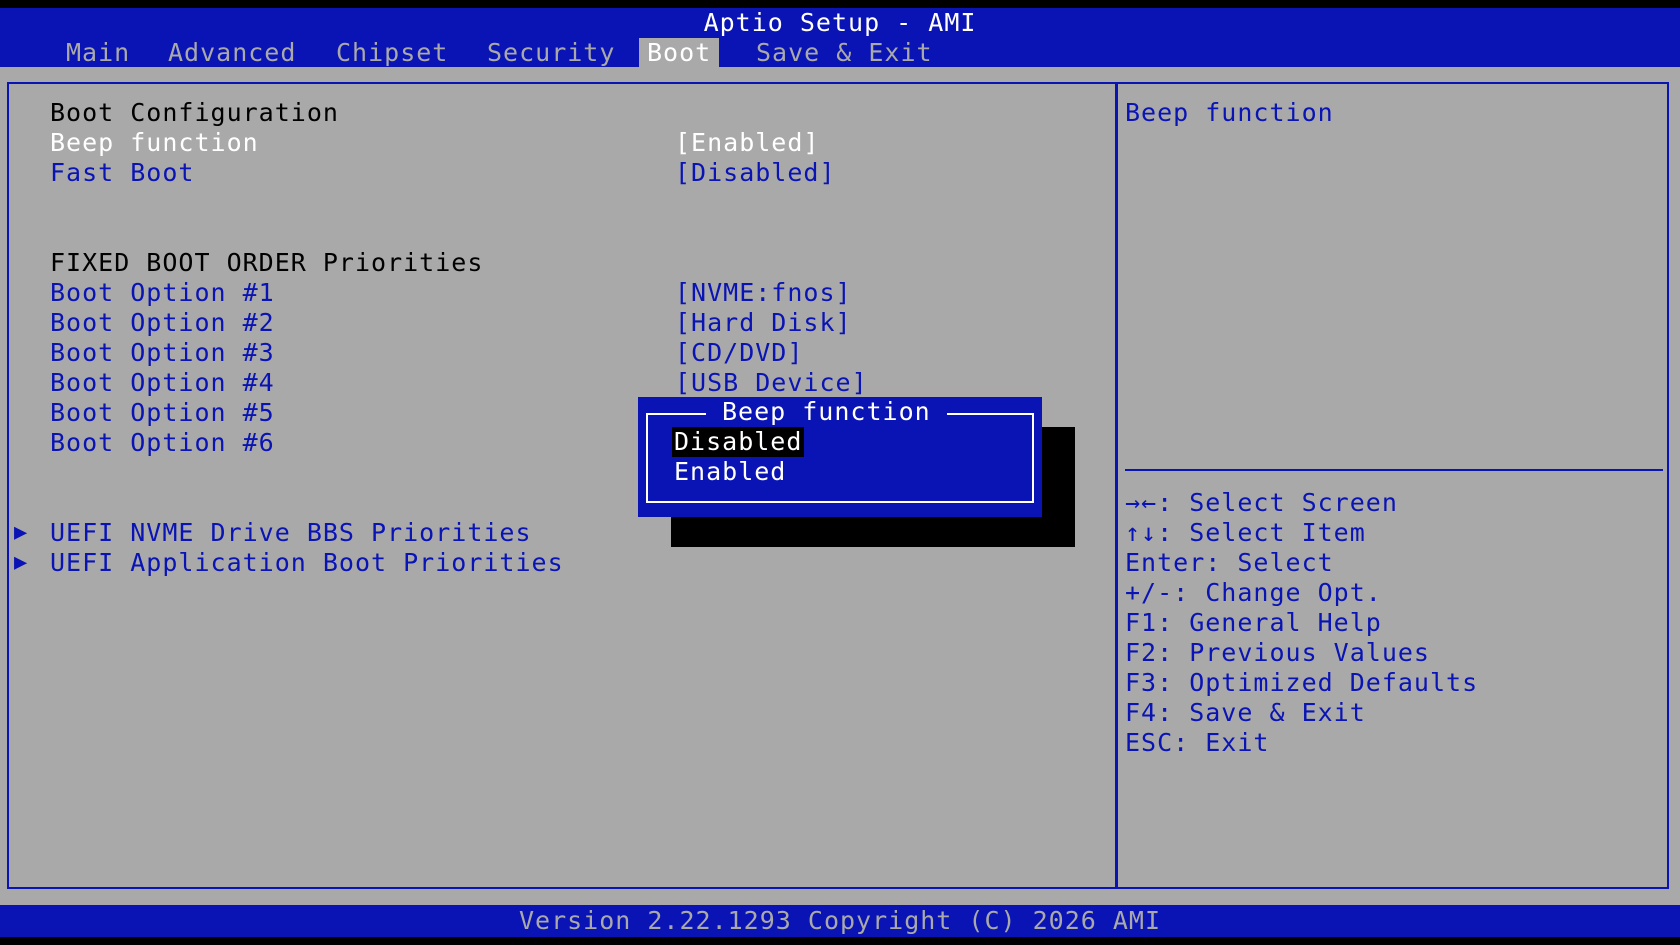 Image resolution: width=1680 pixels, height=945 pixels. I want to click on help-key-esc: ESC: Exit, so click(1197, 742).